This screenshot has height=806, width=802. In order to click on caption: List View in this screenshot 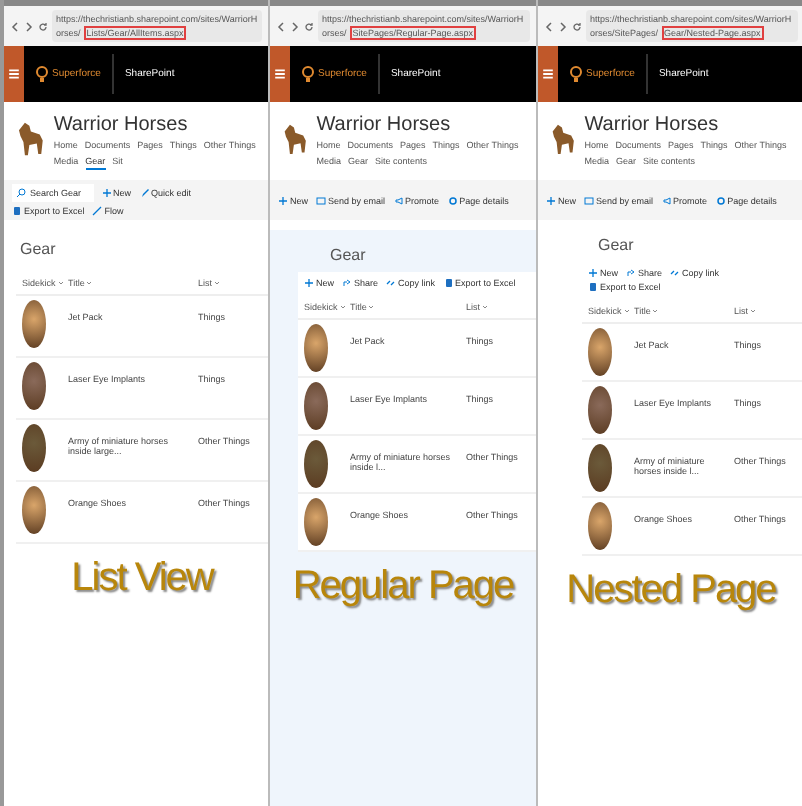, I will do `click(142, 579)`.